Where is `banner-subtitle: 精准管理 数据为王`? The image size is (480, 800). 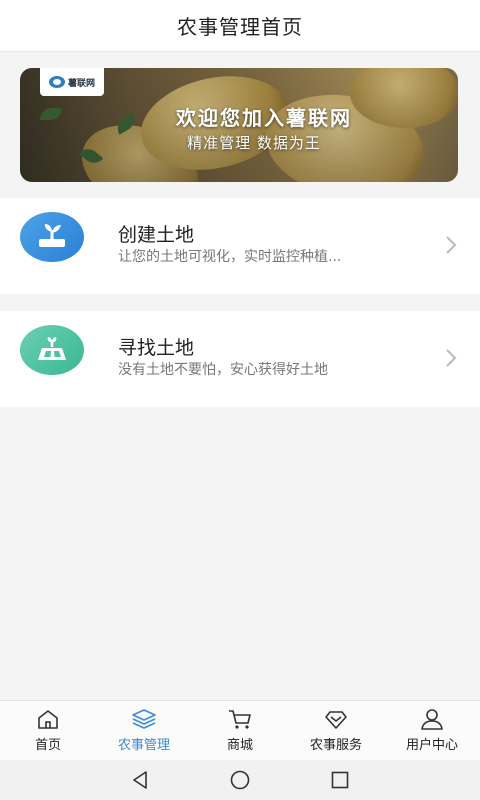
banner-subtitle: 精准管理 数据为王 is located at coordinates (254, 143).